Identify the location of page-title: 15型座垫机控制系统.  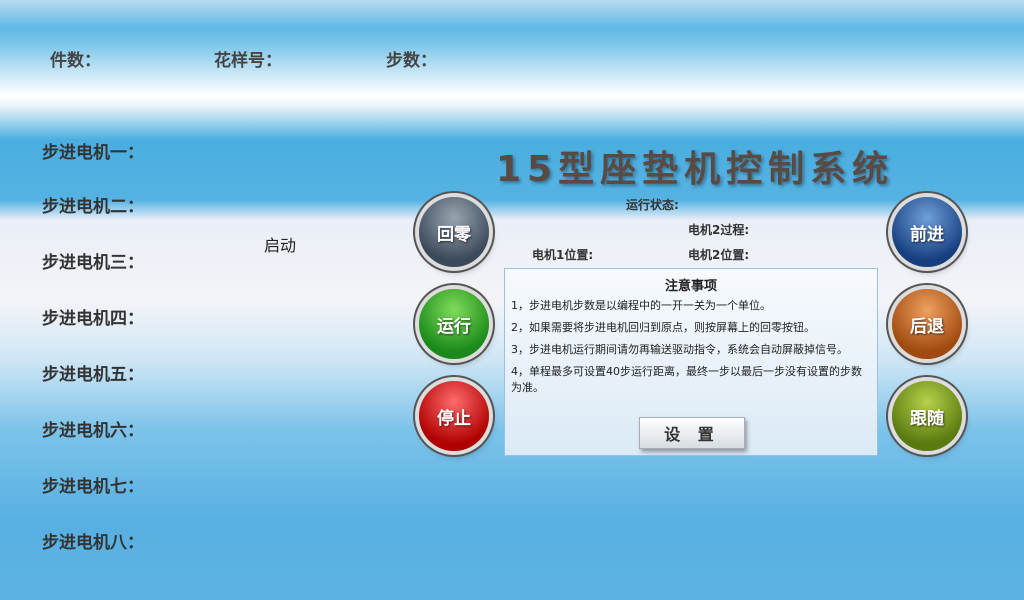
(695, 169).